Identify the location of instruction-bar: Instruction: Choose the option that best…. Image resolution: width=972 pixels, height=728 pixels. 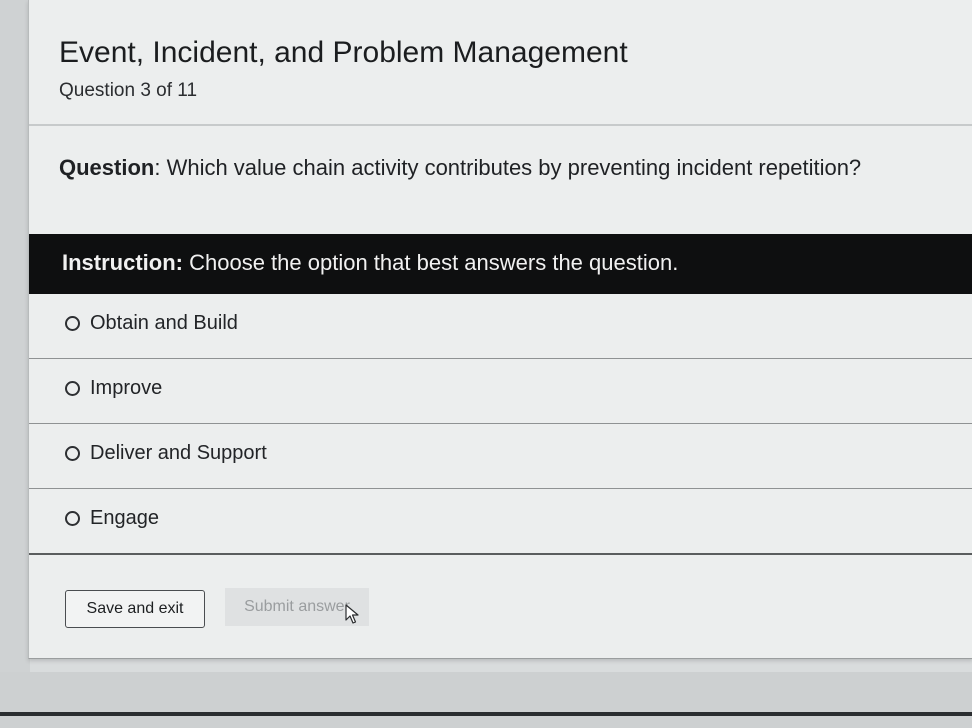
(500, 264).